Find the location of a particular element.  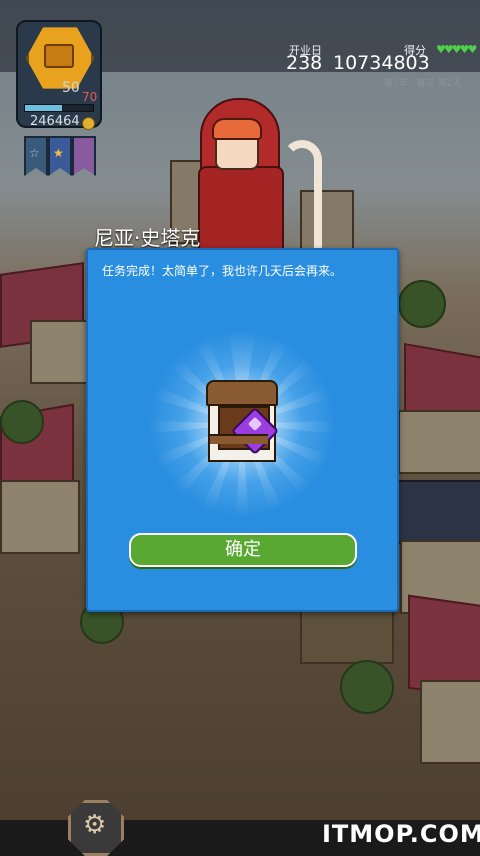

xp-fill is located at coordinates (44, 108).